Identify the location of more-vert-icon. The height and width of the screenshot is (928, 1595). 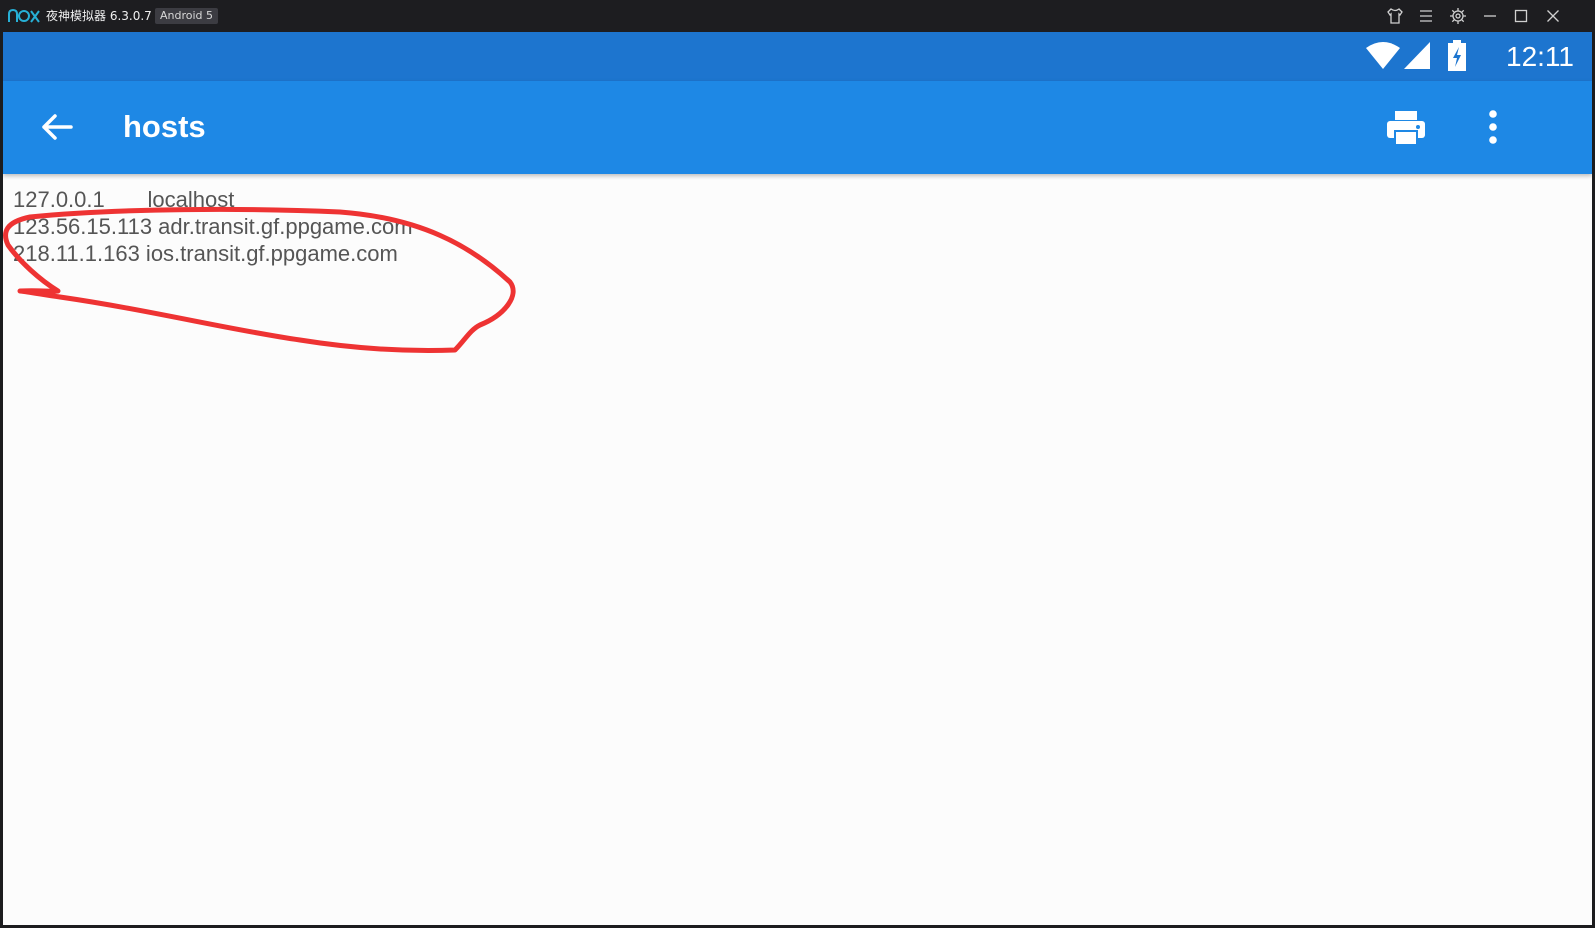
(1493, 127).